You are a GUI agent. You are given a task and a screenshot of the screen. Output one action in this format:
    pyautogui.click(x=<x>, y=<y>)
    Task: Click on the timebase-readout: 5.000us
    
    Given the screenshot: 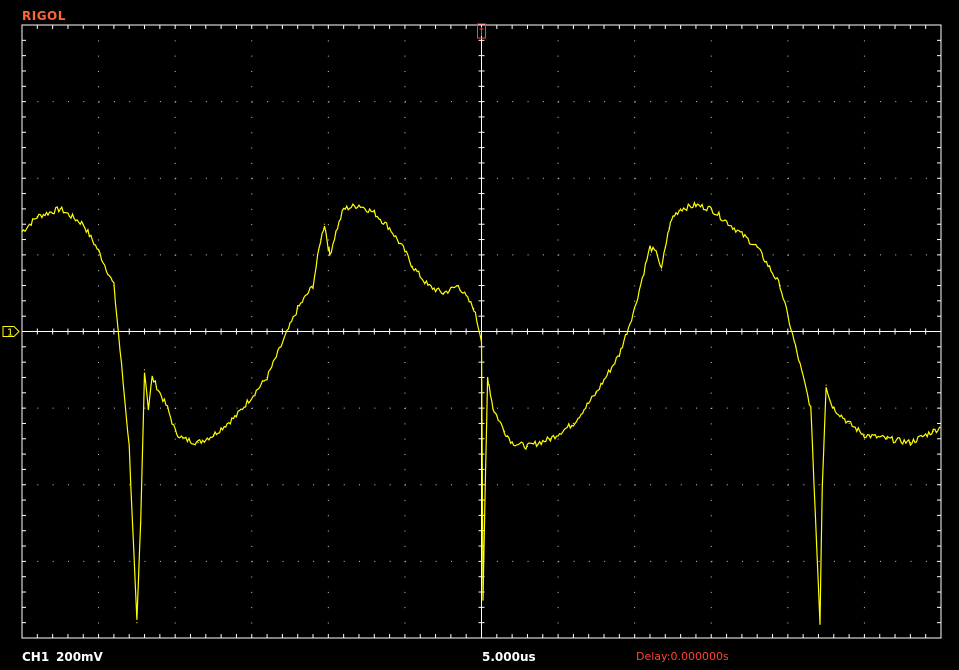 What is the action you would take?
    pyautogui.click(x=509, y=657)
    